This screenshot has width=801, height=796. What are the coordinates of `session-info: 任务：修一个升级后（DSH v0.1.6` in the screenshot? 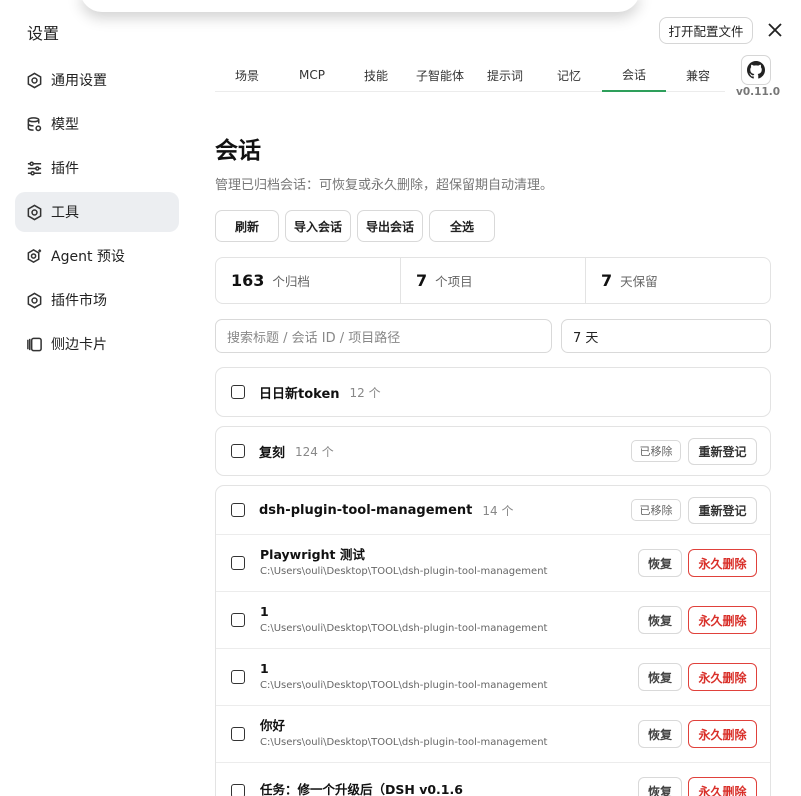 It's located at (361, 789).